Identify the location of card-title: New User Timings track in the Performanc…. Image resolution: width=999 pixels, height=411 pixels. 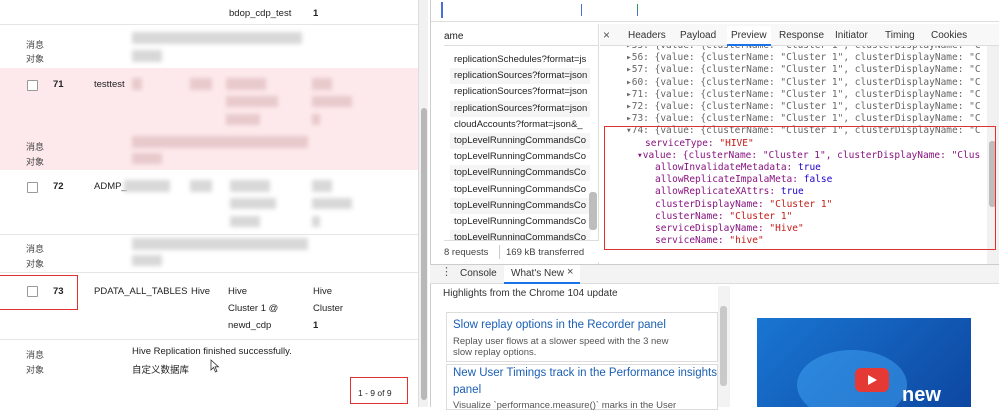
(585, 373).